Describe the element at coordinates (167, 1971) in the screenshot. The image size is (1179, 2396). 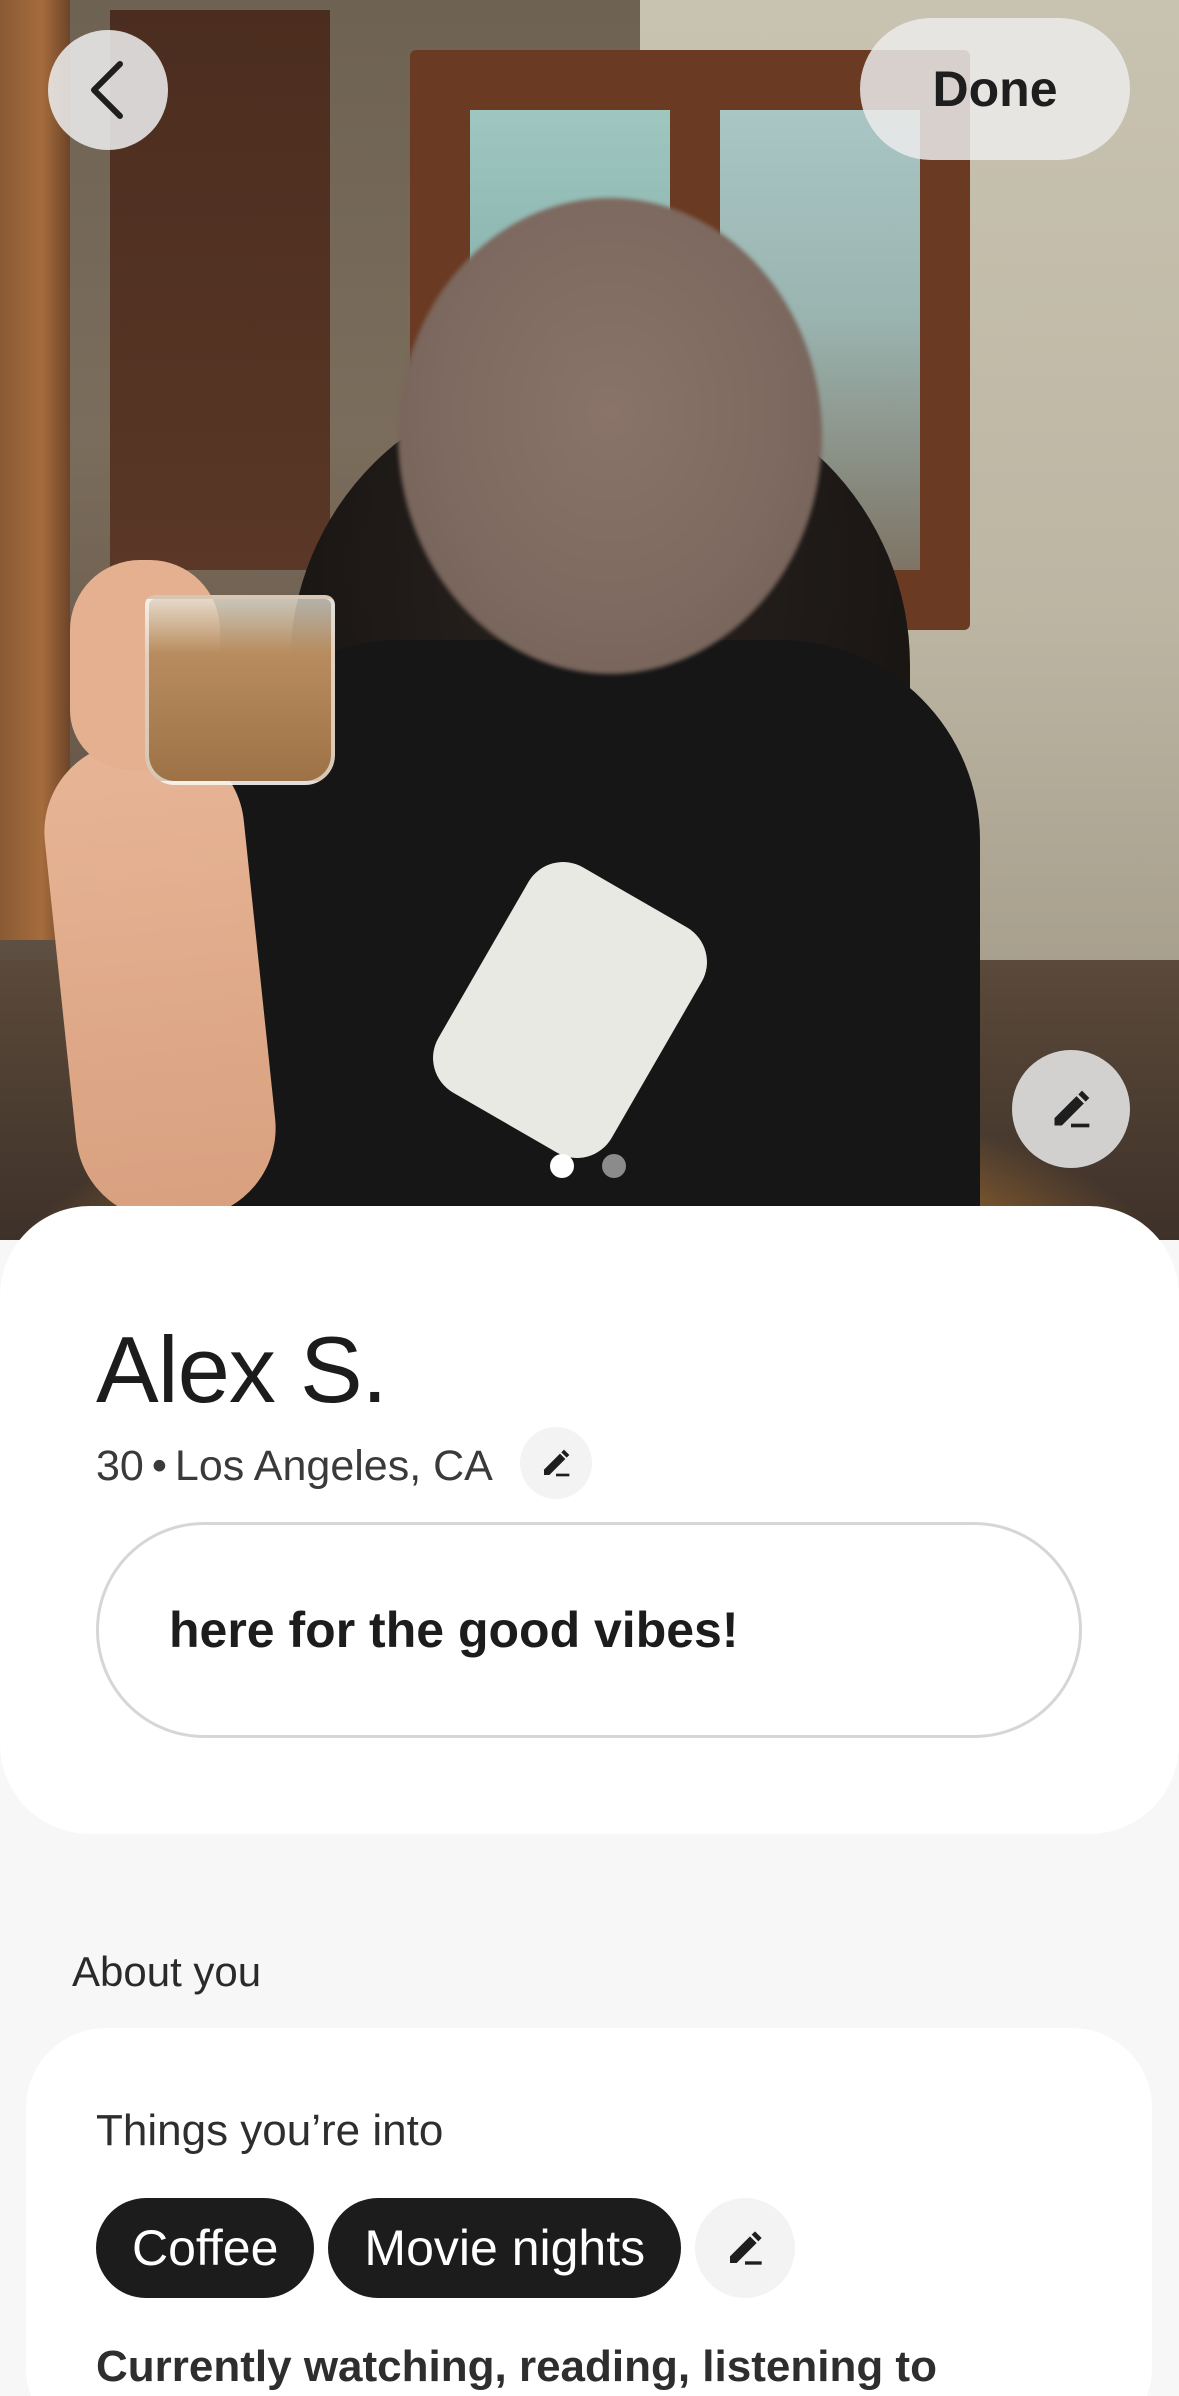
I see `section-heading-about: About you` at that location.